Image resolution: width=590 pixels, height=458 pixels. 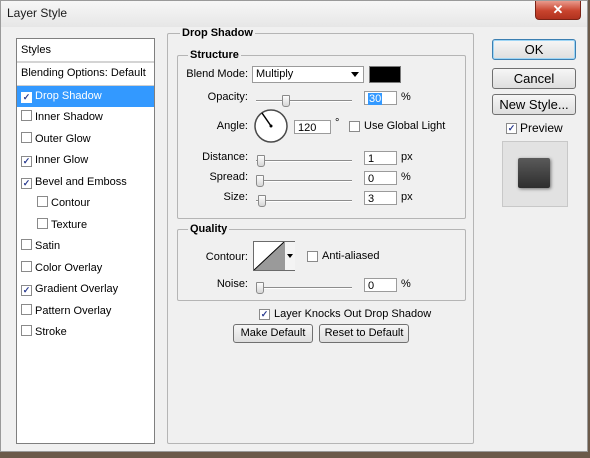 I want to click on size-label: Size:, so click(x=235, y=197).